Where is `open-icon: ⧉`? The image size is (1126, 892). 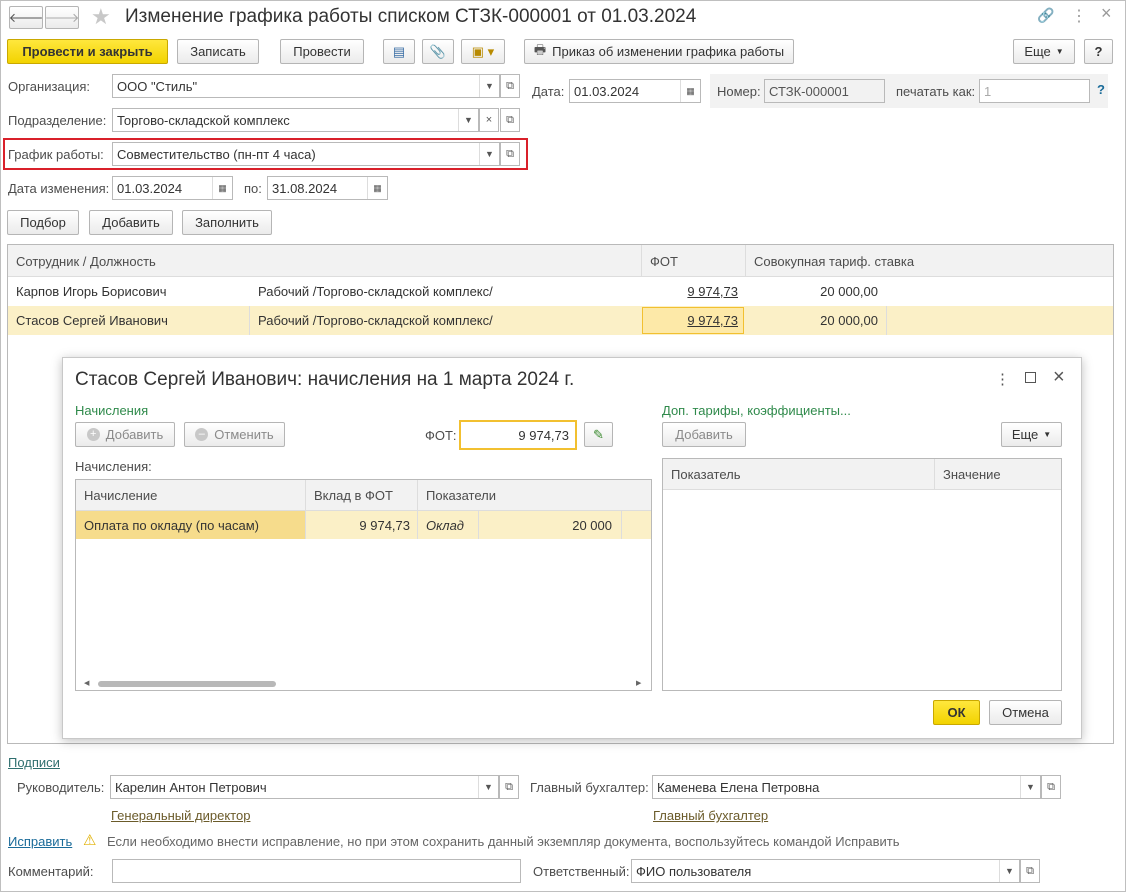
open-icon: ⧉ is located at coordinates (509, 786).